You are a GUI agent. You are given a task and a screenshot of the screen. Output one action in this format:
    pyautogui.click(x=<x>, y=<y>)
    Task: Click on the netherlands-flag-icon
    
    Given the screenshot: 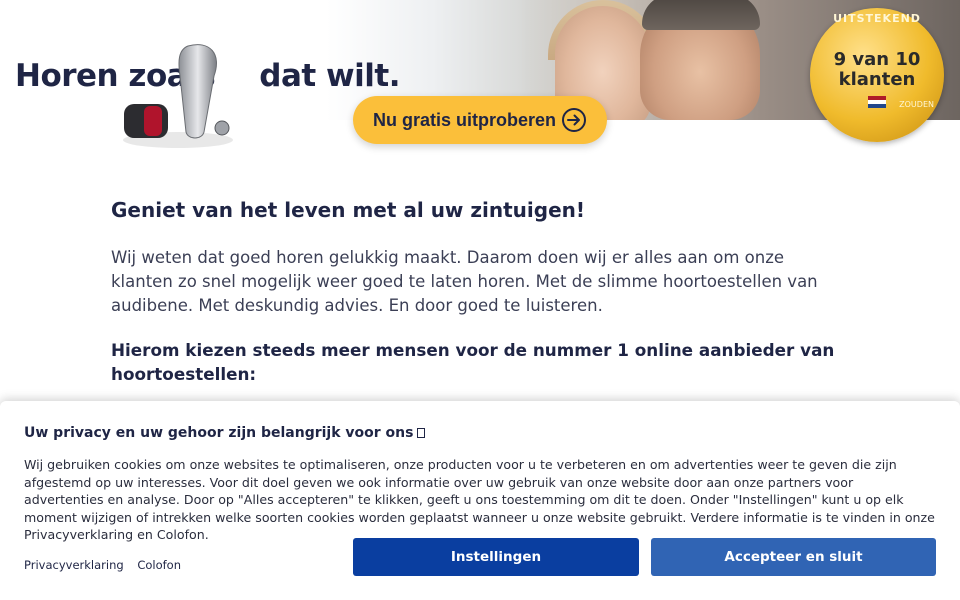 What is the action you would take?
    pyautogui.click(x=877, y=102)
    